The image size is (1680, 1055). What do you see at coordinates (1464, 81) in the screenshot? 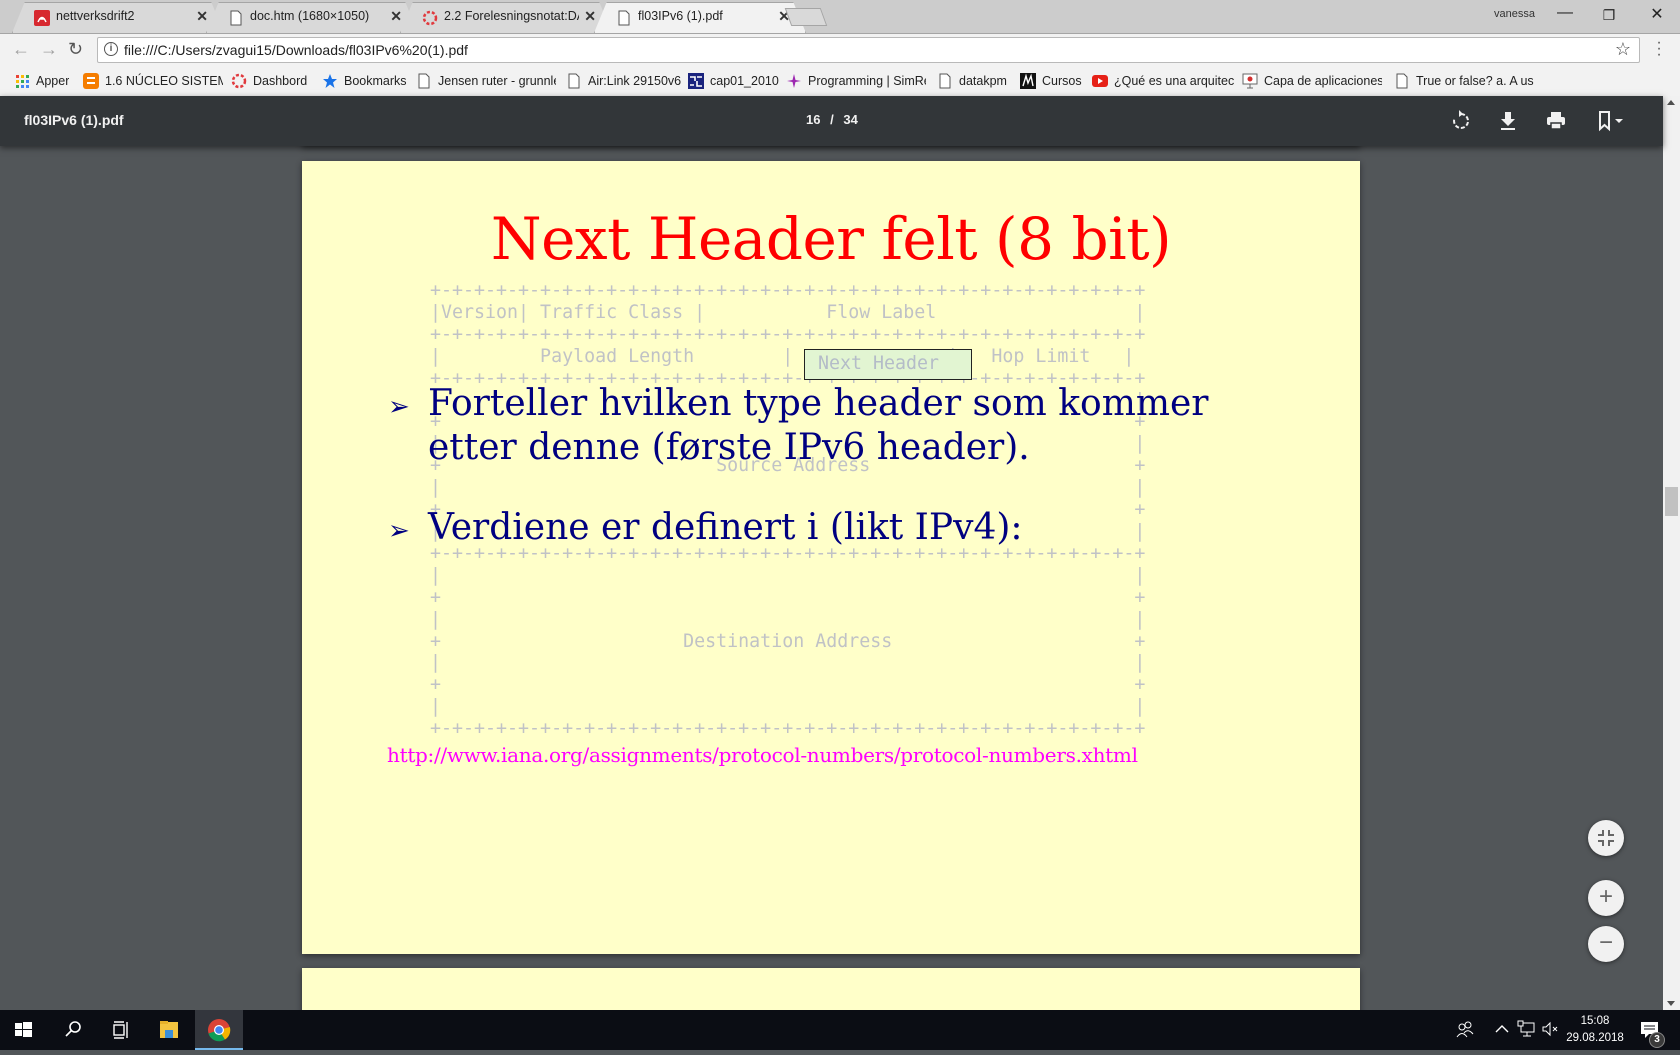
I see `bookmark-true-or-false: True or false? a. A use` at bounding box center [1464, 81].